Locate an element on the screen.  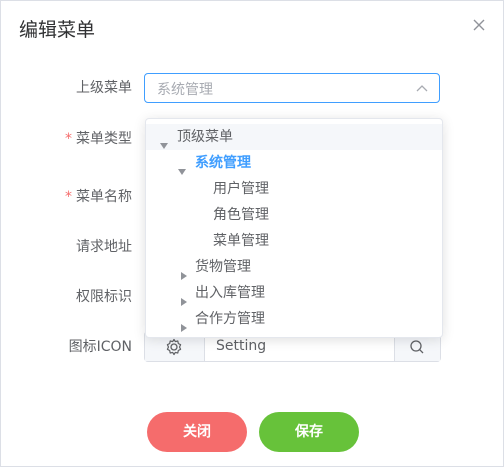
close-icon is located at coordinates (479, 25).